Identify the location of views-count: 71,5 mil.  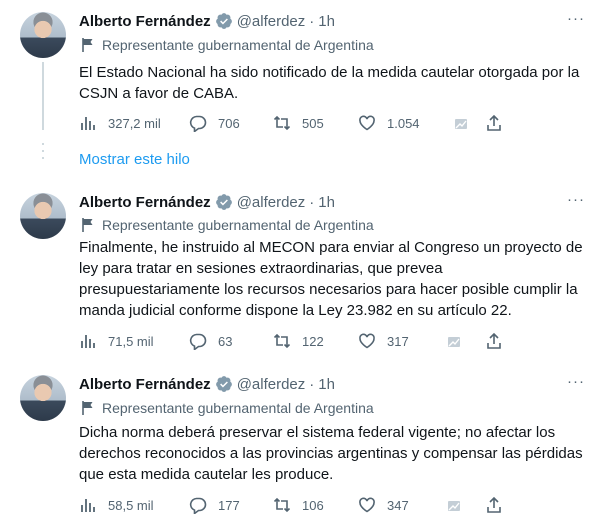
(131, 341).